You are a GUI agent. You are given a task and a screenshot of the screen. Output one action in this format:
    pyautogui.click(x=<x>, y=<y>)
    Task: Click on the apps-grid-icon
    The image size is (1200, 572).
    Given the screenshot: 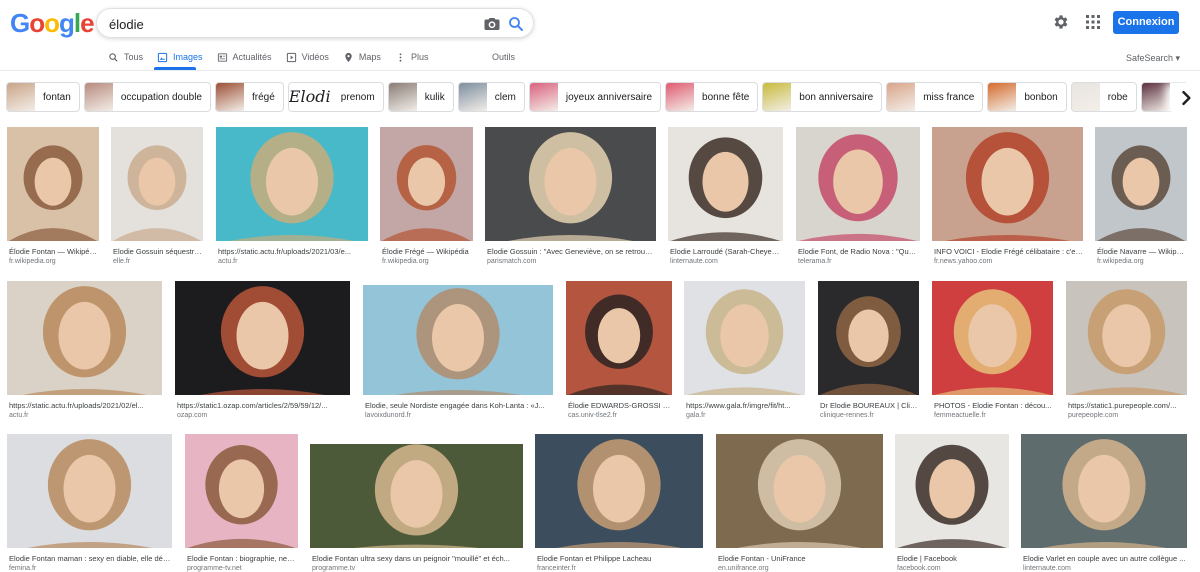 What is the action you would take?
    pyautogui.click(x=1093, y=22)
    